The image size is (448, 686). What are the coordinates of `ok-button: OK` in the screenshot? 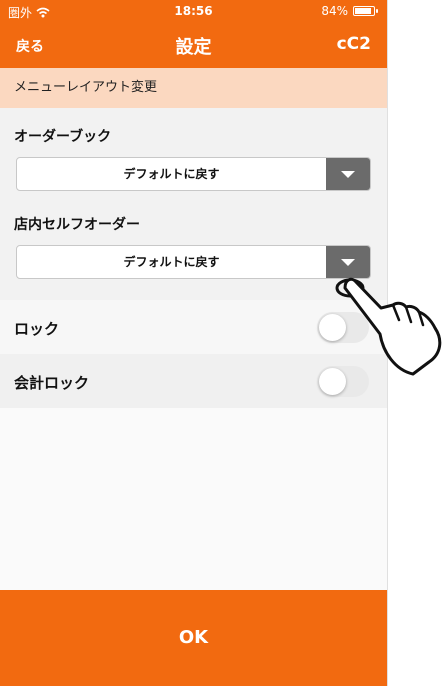 It's located at (193, 638).